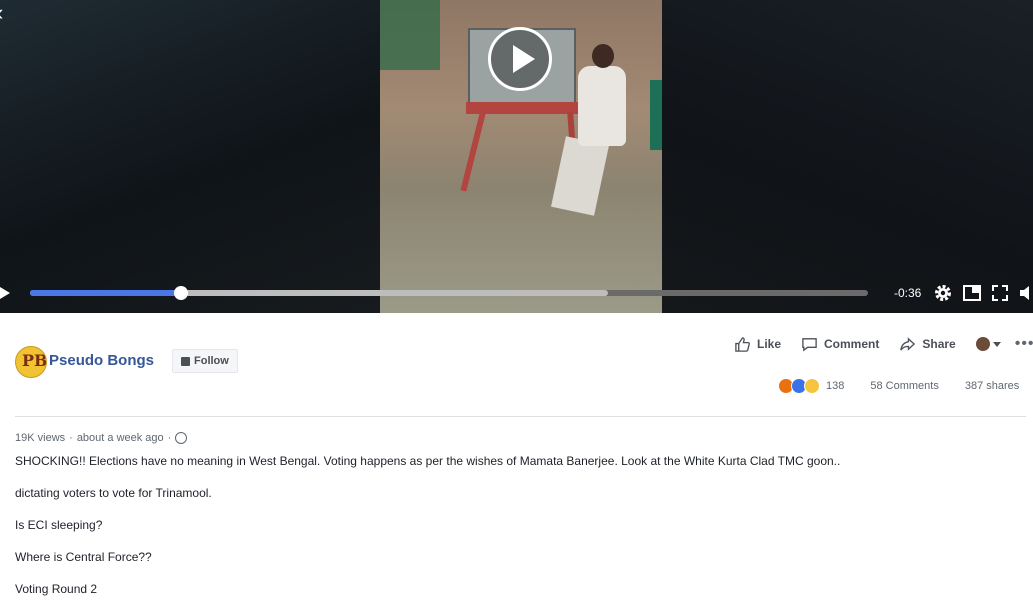 The image size is (1033, 612). I want to click on seek-bar, so click(449, 293).